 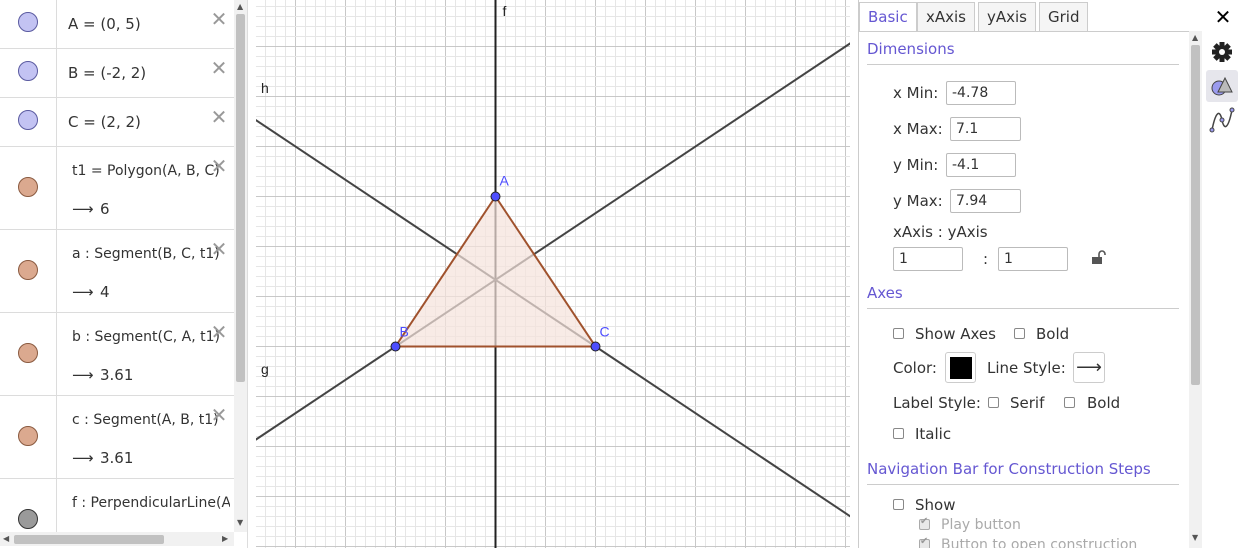 What do you see at coordinates (985, 201) in the screenshot?
I see `ymax-input: 7.94` at bounding box center [985, 201].